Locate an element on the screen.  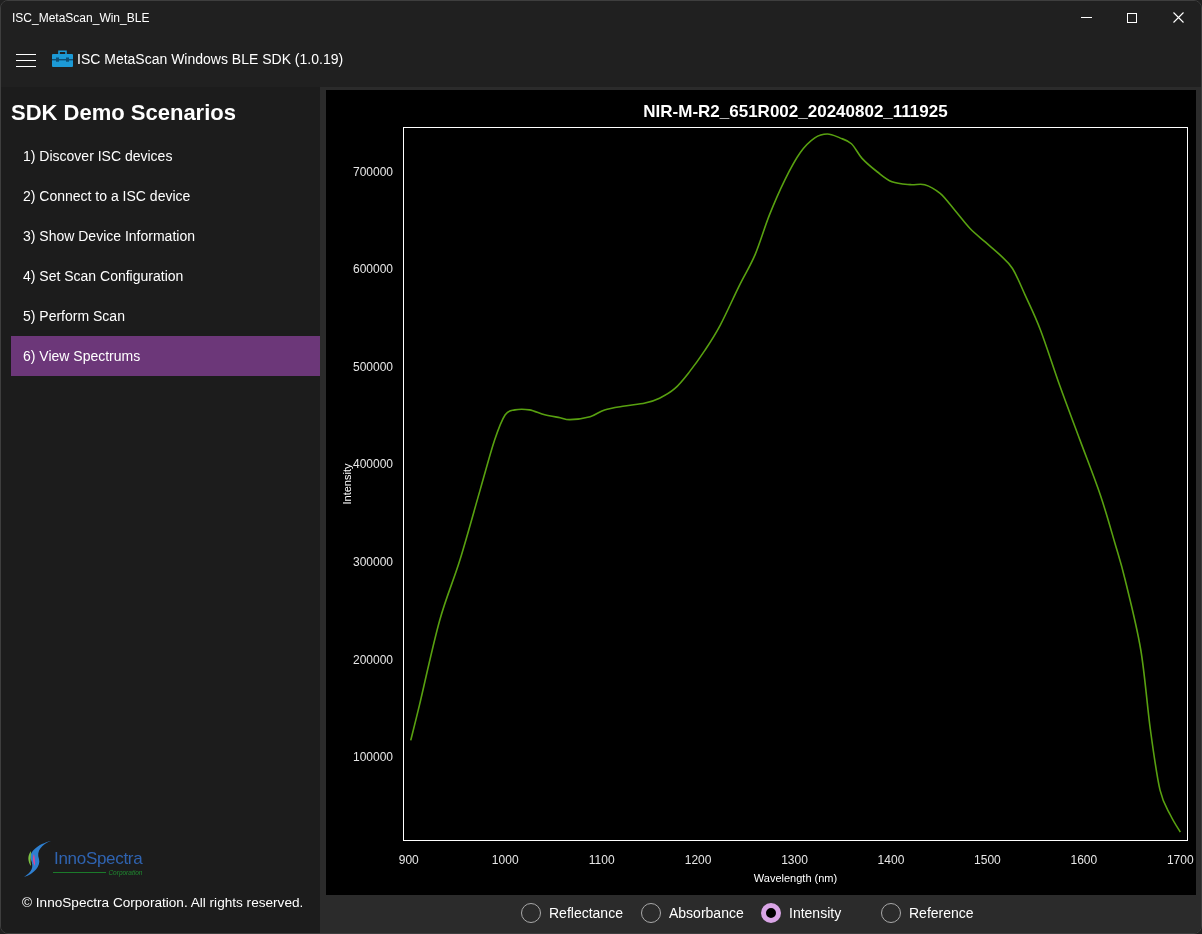
radio-button: Absorbance is located at coordinates (701, 912).